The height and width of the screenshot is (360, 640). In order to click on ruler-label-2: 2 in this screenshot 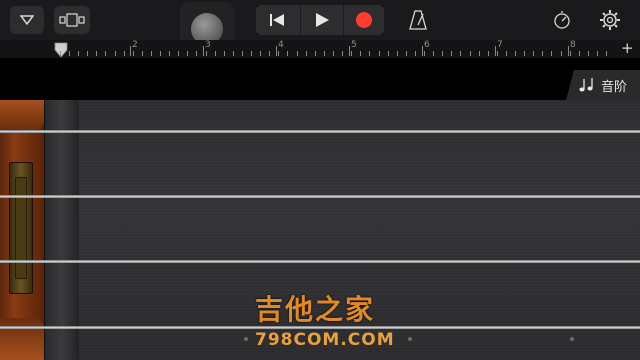, I will do `click(135, 45)`.